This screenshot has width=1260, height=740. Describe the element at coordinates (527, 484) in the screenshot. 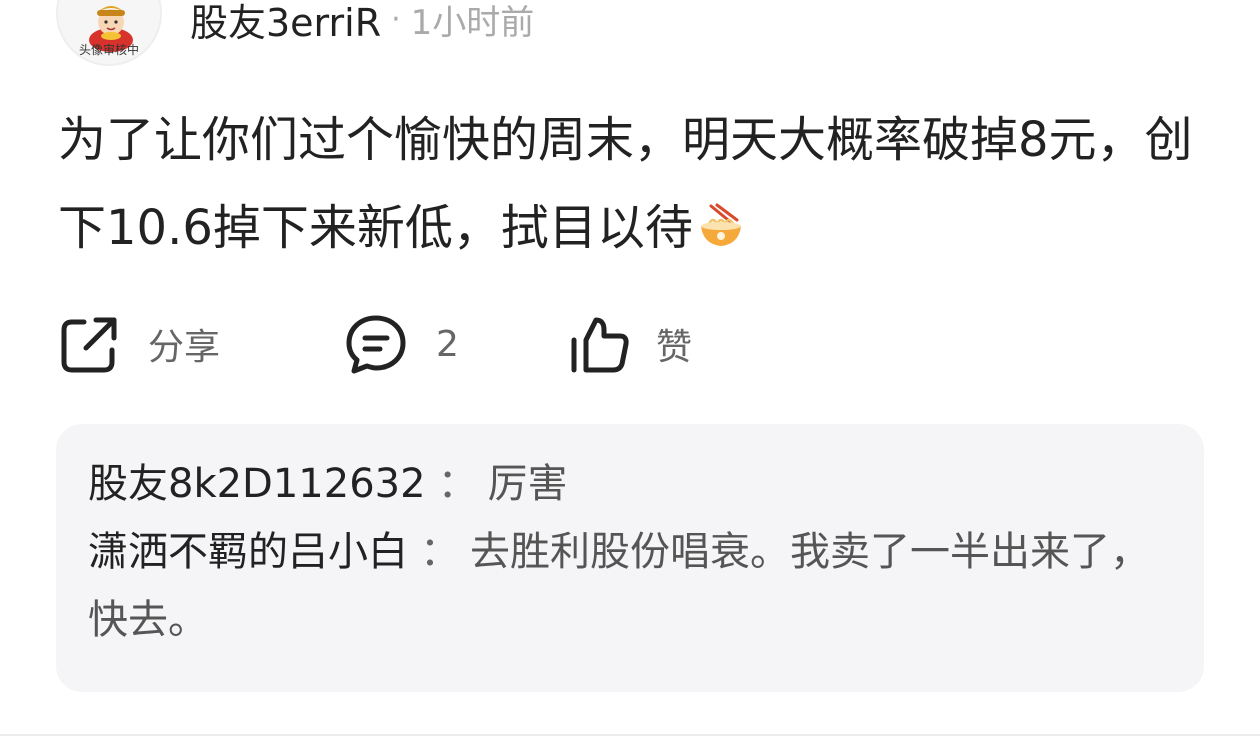

I see `comment-text: 厉害` at that location.